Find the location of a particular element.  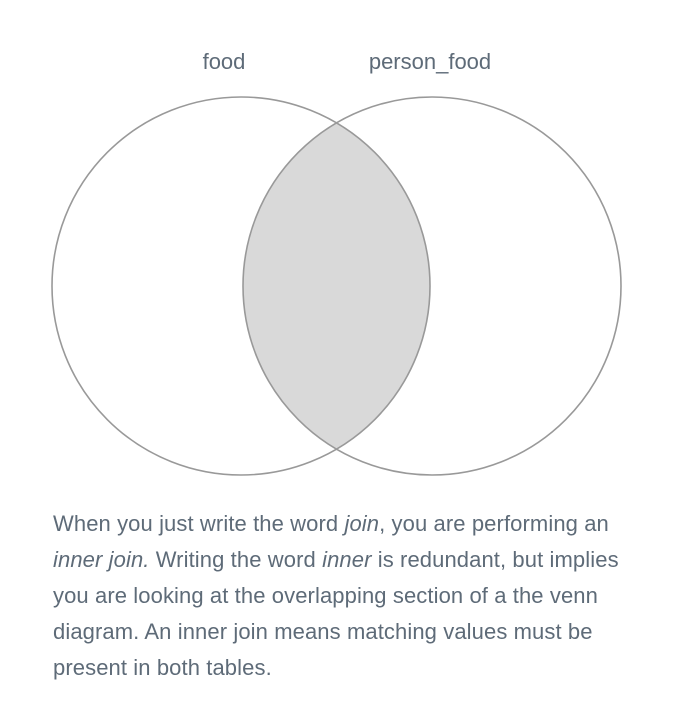

explanation-text-1: When you just write the word is located at coordinates (199, 523).